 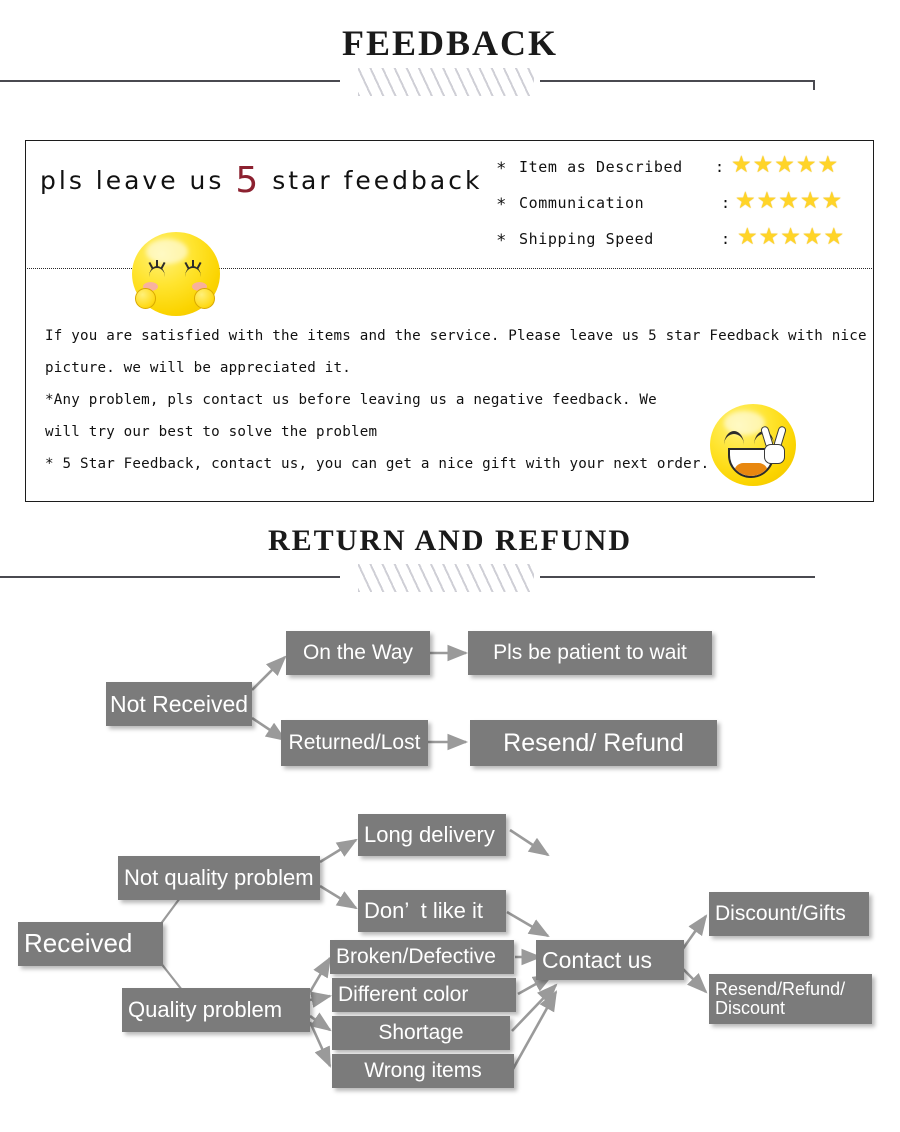 What do you see at coordinates (358, 653) in the screenshot?
I see `flow-node-on-the-way: On the Way` at bounding box center [358, 653].